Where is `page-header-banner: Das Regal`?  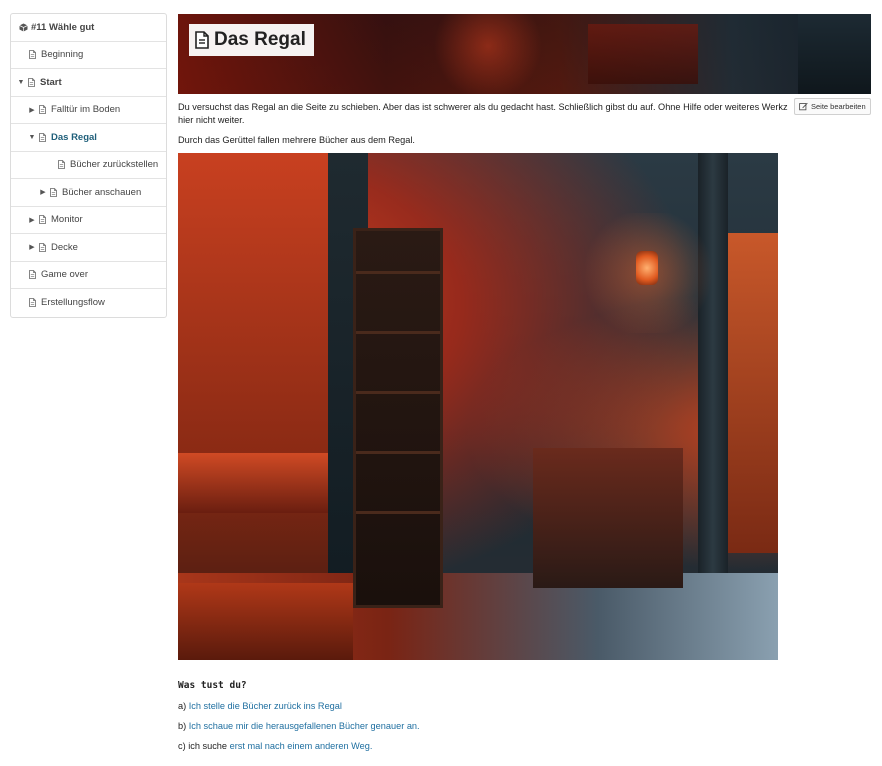 page-header-banner: Das Regal is located at coordinates (524, 54).